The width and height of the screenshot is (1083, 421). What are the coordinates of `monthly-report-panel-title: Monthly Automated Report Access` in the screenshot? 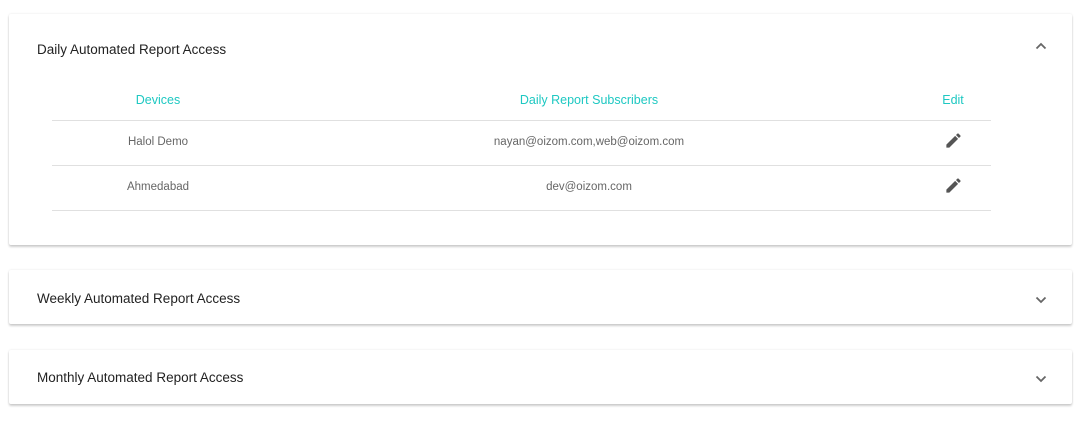 It's located at (140, 377).